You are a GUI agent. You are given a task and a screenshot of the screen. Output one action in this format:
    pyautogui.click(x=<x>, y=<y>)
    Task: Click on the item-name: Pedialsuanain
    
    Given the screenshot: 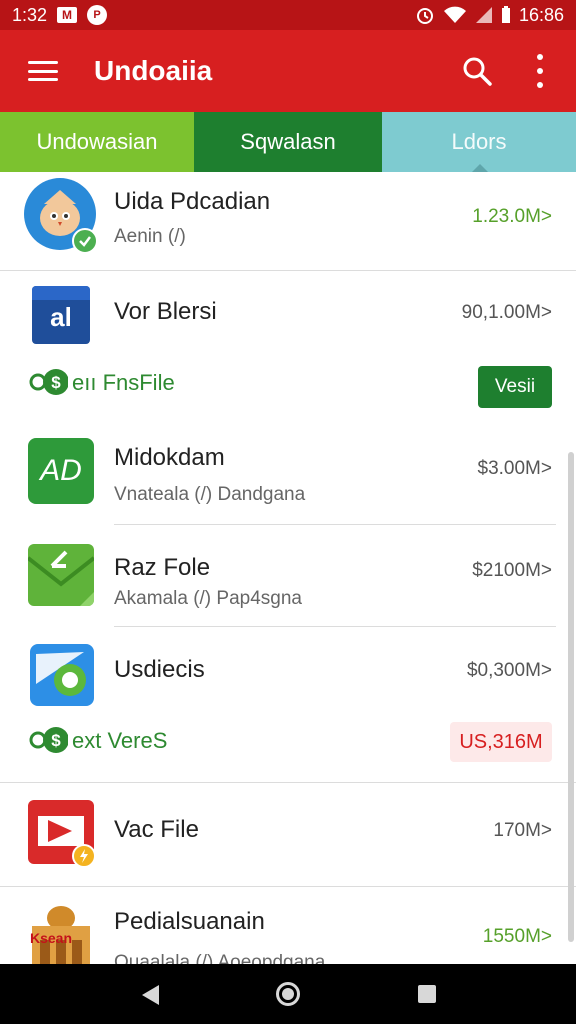 What is the action you would take?
    pyautogui.click(x=189, y=921)
    